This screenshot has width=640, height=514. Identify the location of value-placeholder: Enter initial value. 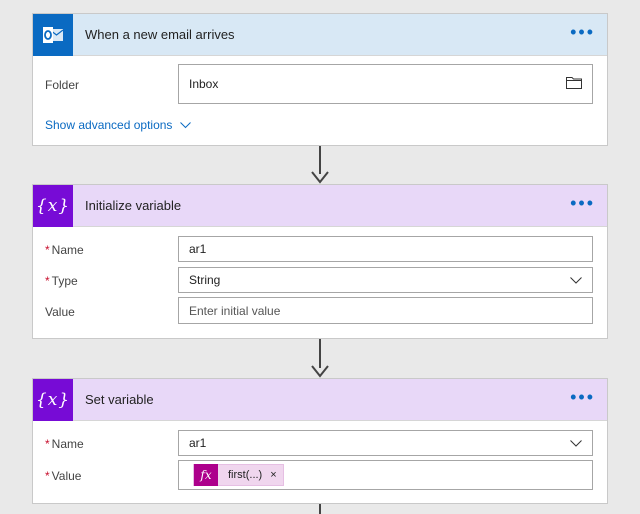
(235, 310).